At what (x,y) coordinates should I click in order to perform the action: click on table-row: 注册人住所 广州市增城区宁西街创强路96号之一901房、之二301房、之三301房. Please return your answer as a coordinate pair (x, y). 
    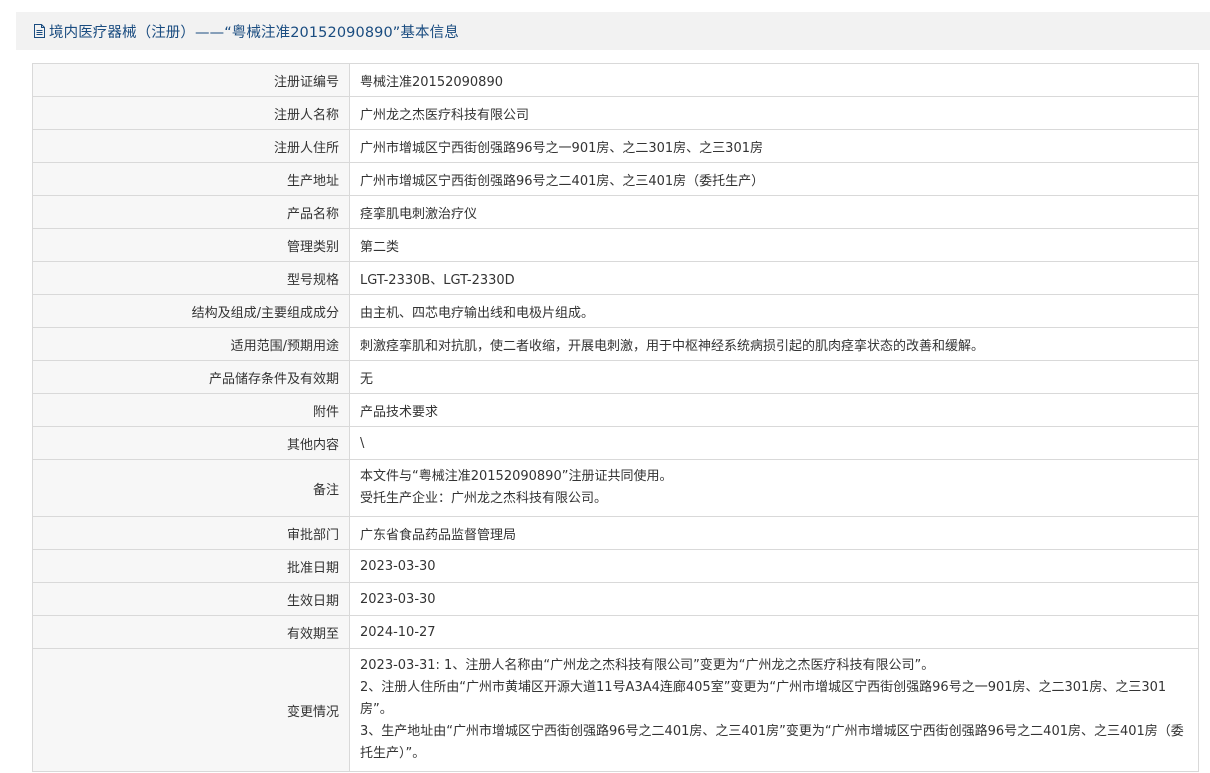
    Looking at the image, I should click on (615, 146).